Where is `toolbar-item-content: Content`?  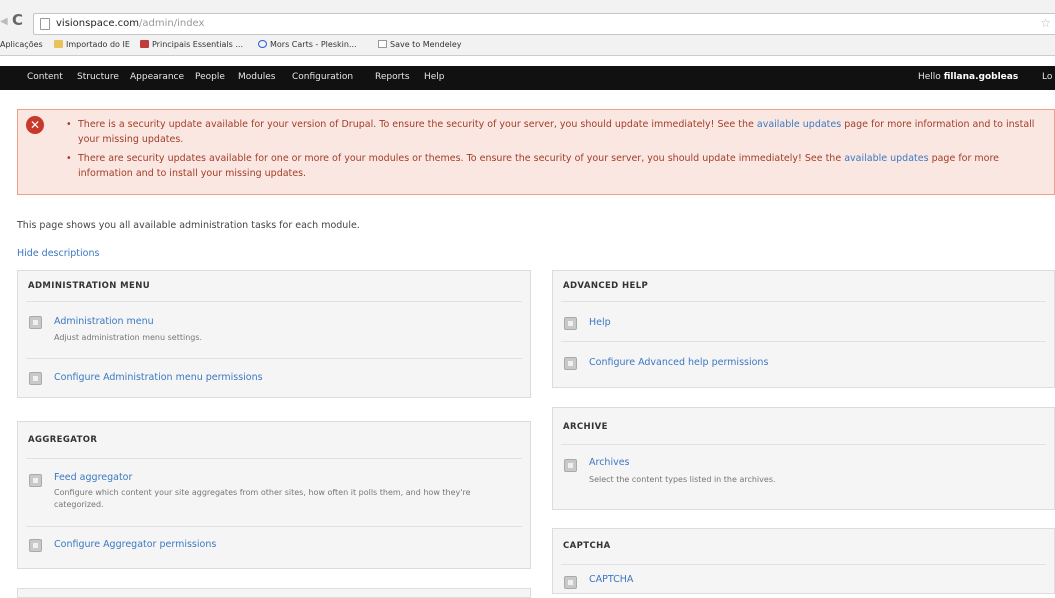
toolbar-item-content: Content is located at coordinates (45, 77).